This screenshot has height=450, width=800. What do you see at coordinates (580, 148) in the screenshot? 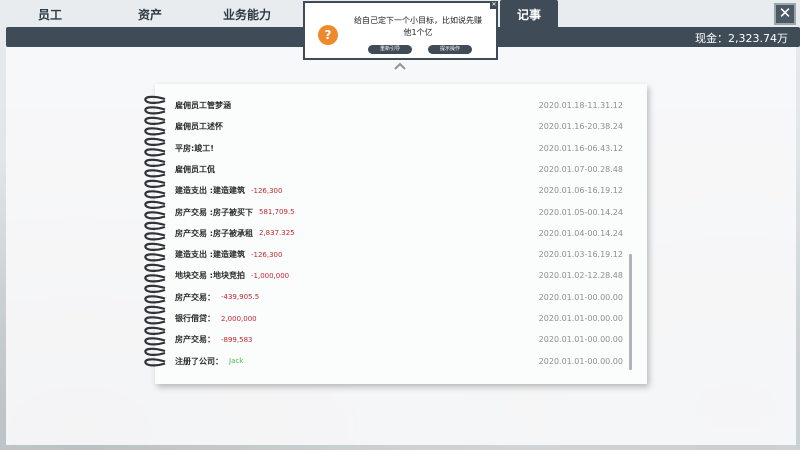
I see `log-row-date: 2020.01.16-06.43.12` at bounding box center [580, 148].